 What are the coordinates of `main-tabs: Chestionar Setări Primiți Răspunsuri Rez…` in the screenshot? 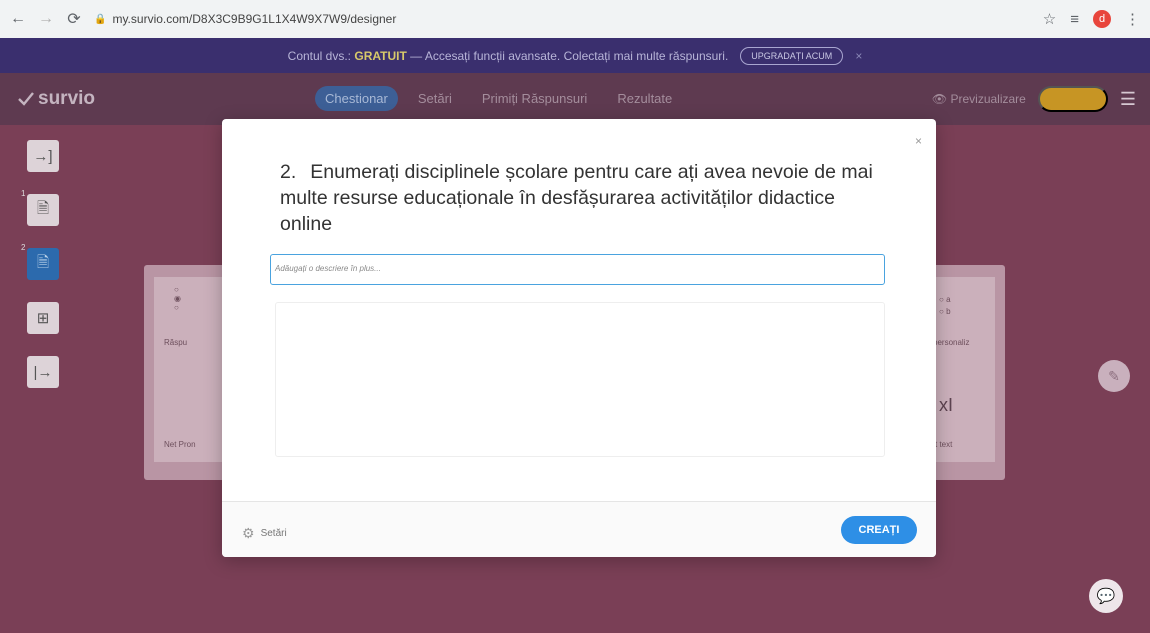 It's located at (498, 98).